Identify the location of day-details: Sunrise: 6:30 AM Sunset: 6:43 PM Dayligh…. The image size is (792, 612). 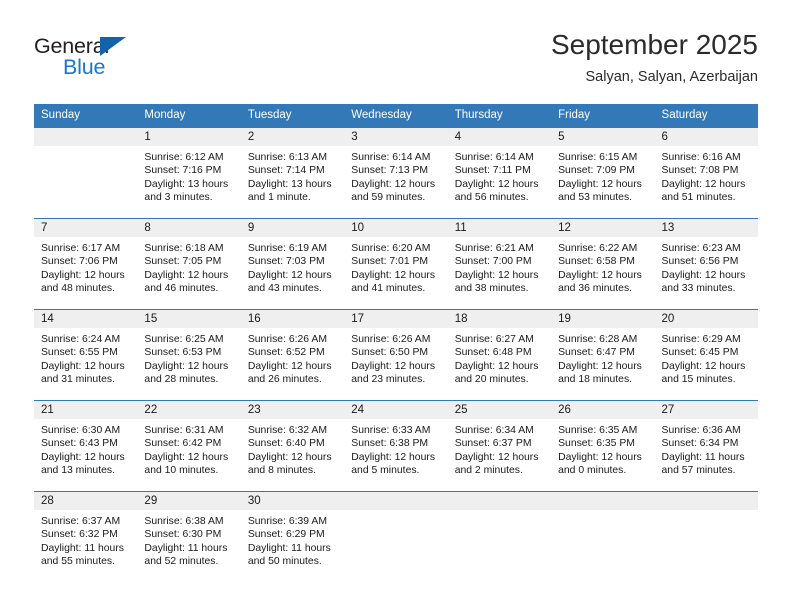
(85, 448).